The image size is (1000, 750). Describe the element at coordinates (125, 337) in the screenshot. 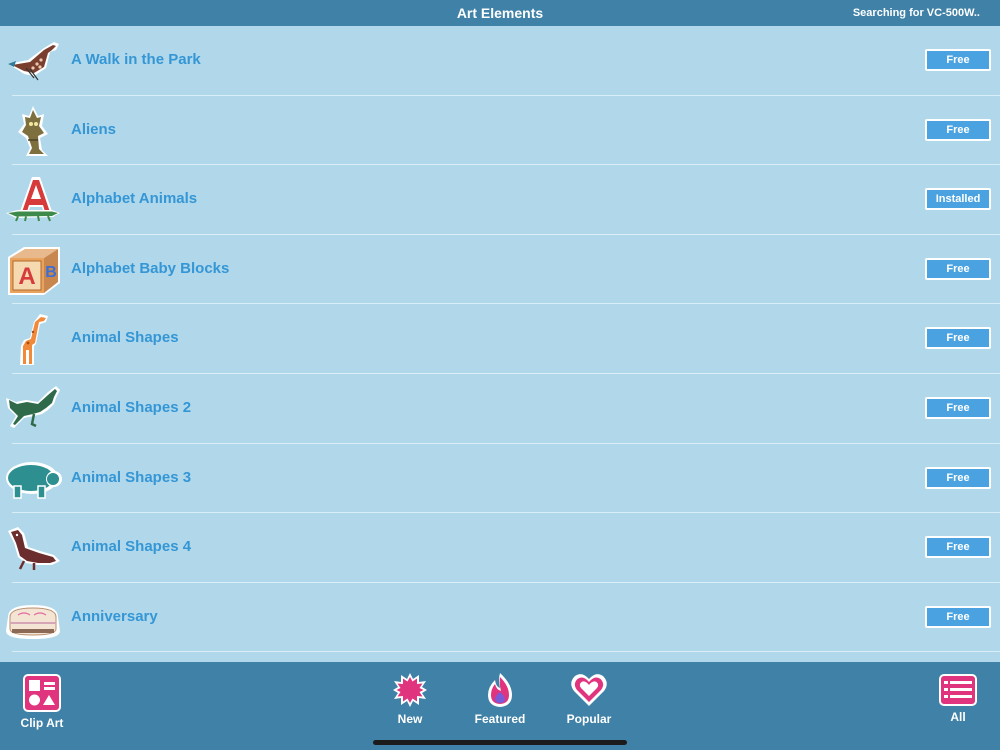

I see `item-name: Animal Shapes` at that location.